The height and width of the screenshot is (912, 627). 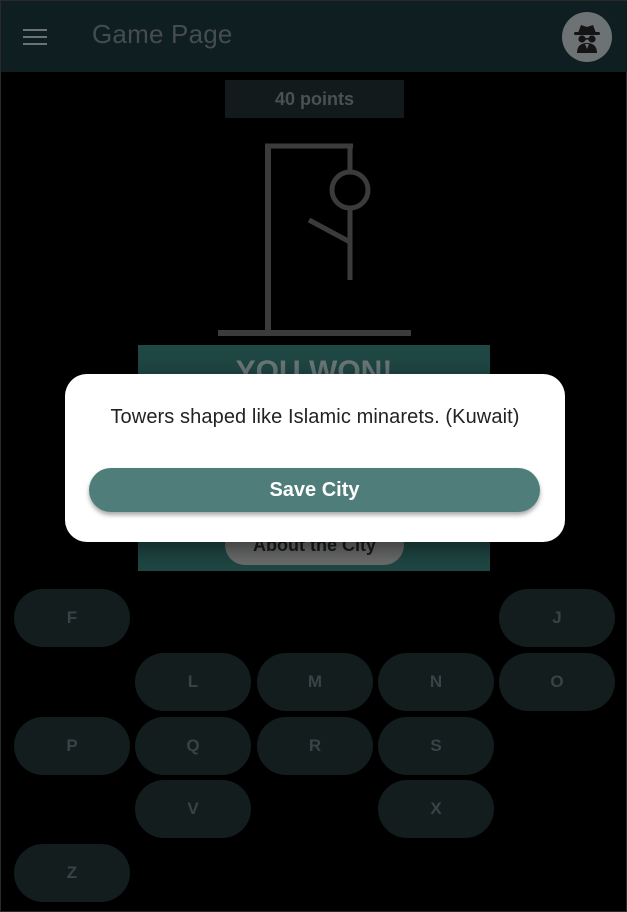 What do you see at coordinates (315, 682) in the screenshot?
I see `letter-key: M` at bounding box center [315, 682].